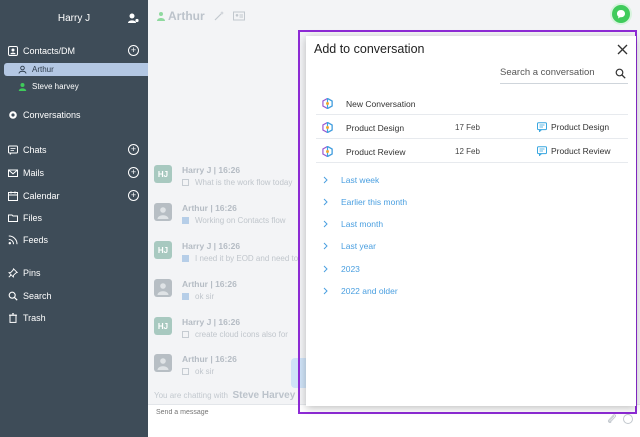  I want to click on nav-search: Search, so click(74, 296).